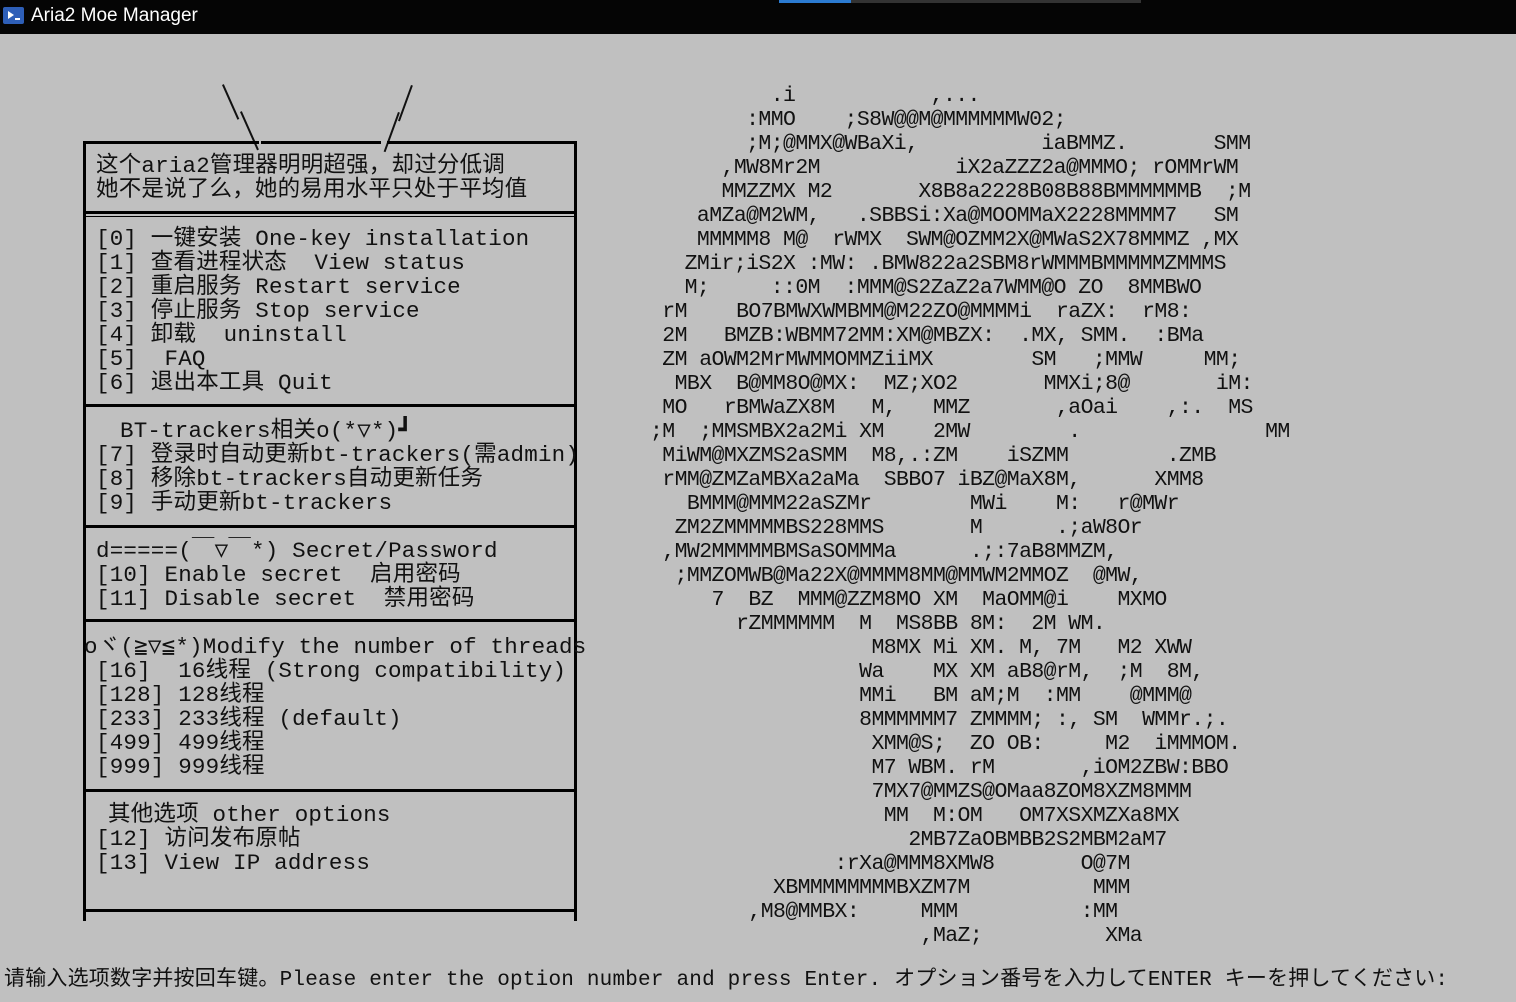 This screenshot has height=1002, width=1516. Describe the element at coordinates (921, 312) in the screenshot. I see `ascii-art-line: rM BO7BMWXWMBMM@M22ZO@MMMMi raZX: rM8:` at that location.